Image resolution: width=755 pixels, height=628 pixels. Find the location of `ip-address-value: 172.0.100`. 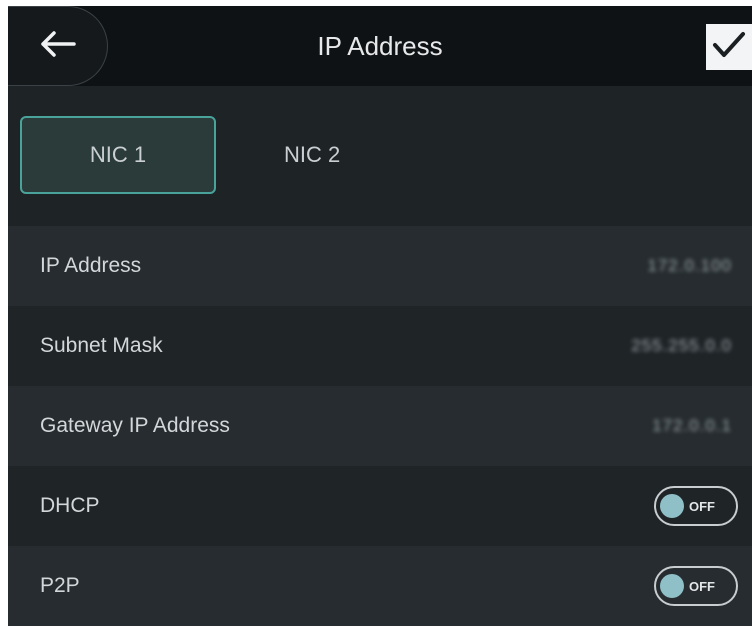

ip-address-value: 172.0.100 is located at coordinates (689, 265).